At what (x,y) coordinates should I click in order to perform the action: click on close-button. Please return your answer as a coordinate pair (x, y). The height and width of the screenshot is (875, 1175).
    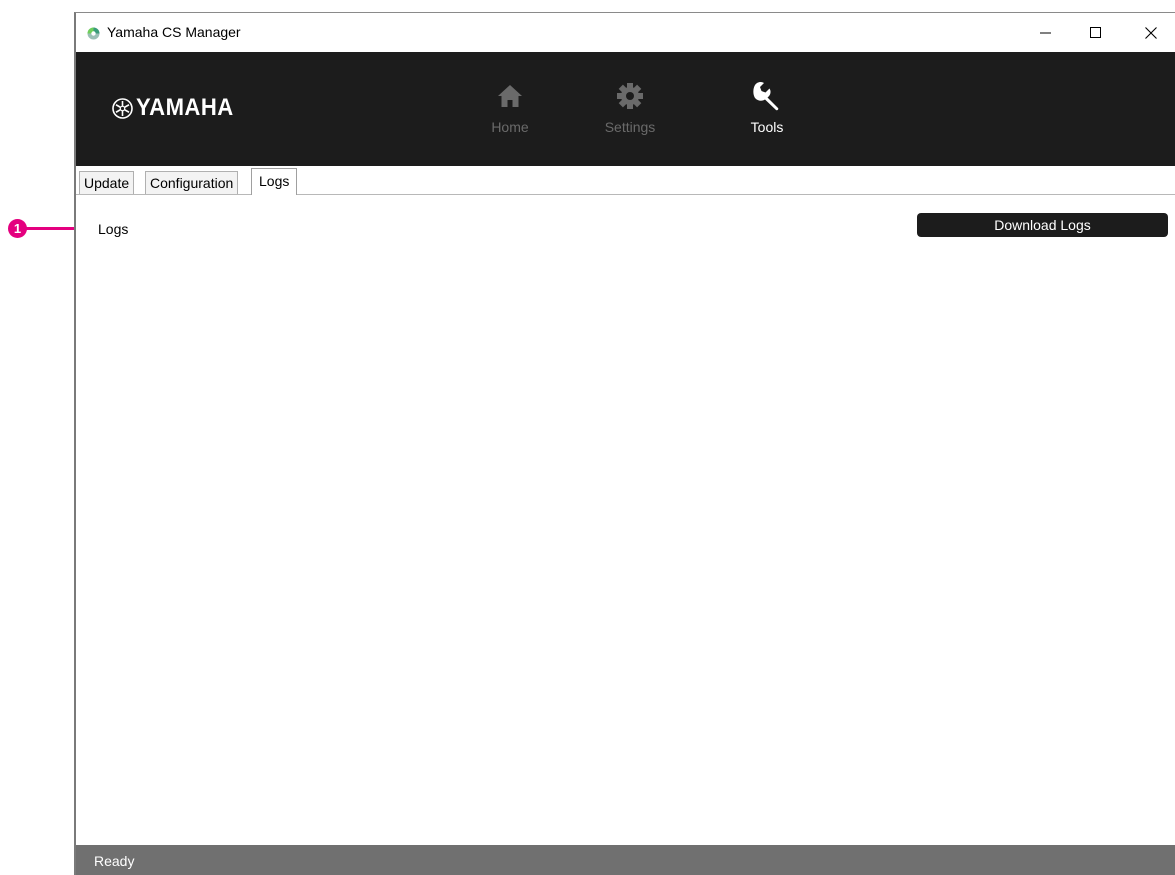
    Looking at the image, I should click on (1151, 32).